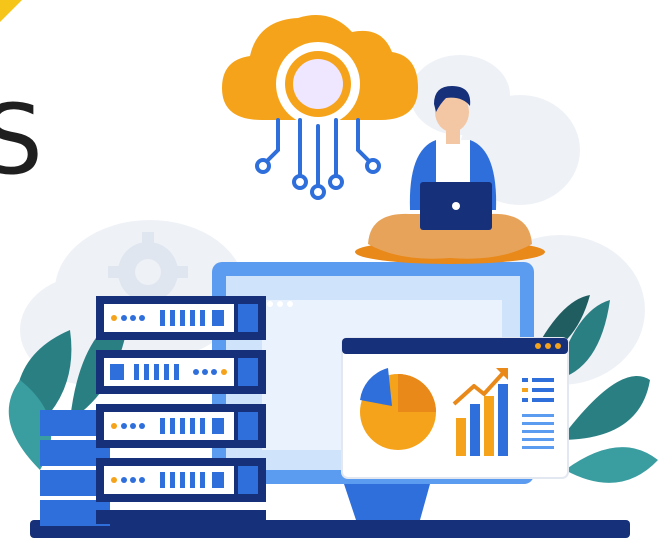 The image size is (658, 545). Describe the element at coordinates (455, 408) in the screenshot. I see `analytics-dashboard` at that location.